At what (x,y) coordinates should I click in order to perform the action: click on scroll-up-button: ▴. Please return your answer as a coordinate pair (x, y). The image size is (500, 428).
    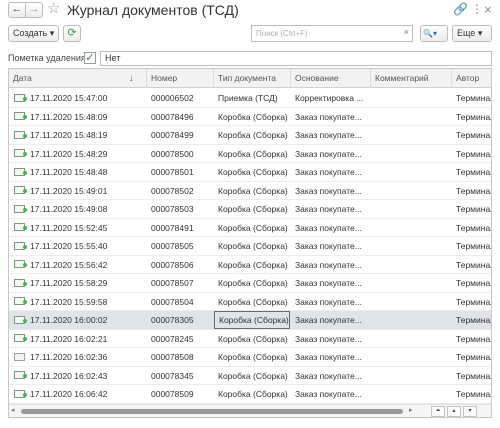
    Looking at the image, I should click on (454, 411).